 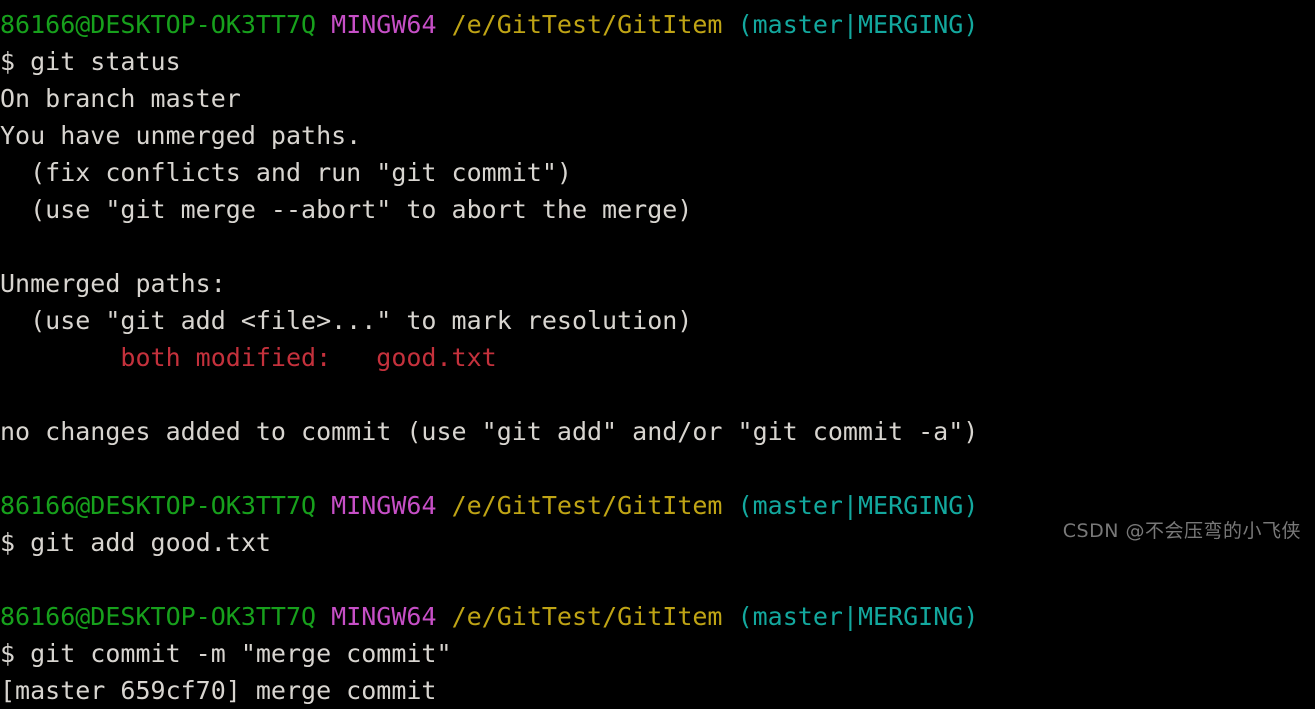 I want to click on terminal-segment: (fix conflicts and run "git commit"), so click(x=286, y=172).